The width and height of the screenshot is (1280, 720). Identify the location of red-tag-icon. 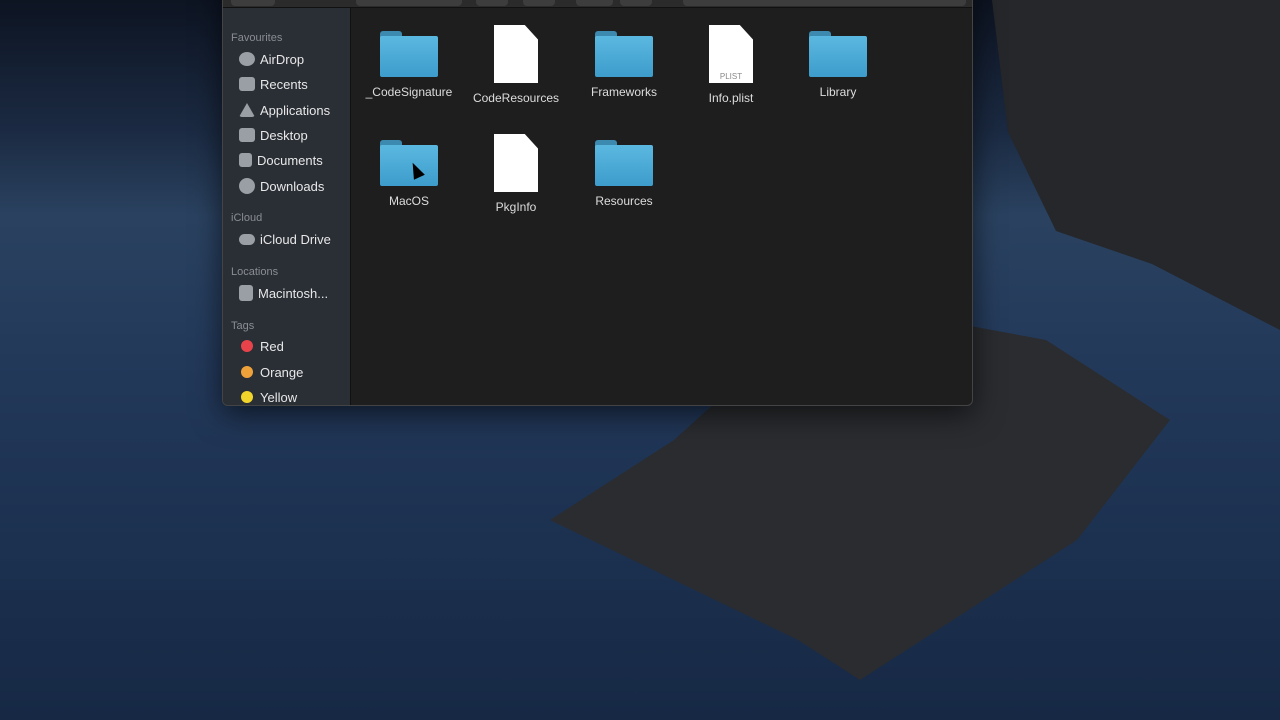
(247, 346).